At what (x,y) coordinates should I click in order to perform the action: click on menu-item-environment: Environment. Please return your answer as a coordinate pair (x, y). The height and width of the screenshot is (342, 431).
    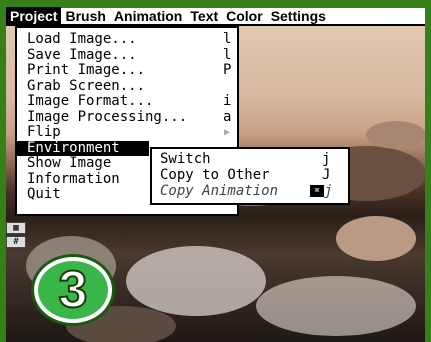
    Looking at the image, I should click on (83, 147).